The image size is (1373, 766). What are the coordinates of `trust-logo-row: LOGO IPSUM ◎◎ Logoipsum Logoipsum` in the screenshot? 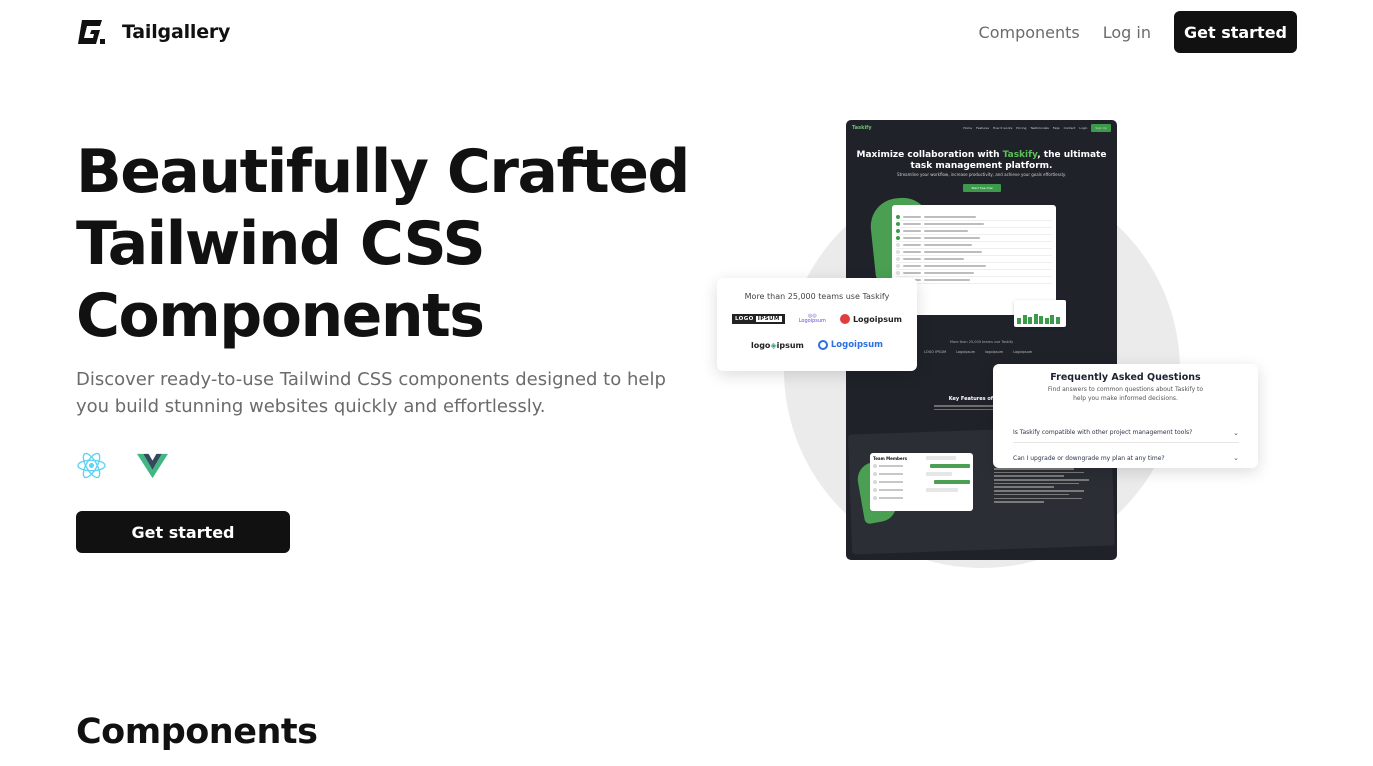 It's located at (817, 319).